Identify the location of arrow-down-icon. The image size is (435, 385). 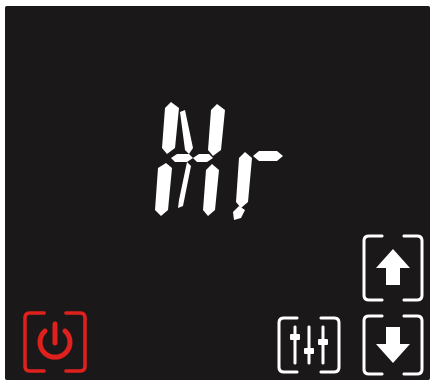
(393, 345).